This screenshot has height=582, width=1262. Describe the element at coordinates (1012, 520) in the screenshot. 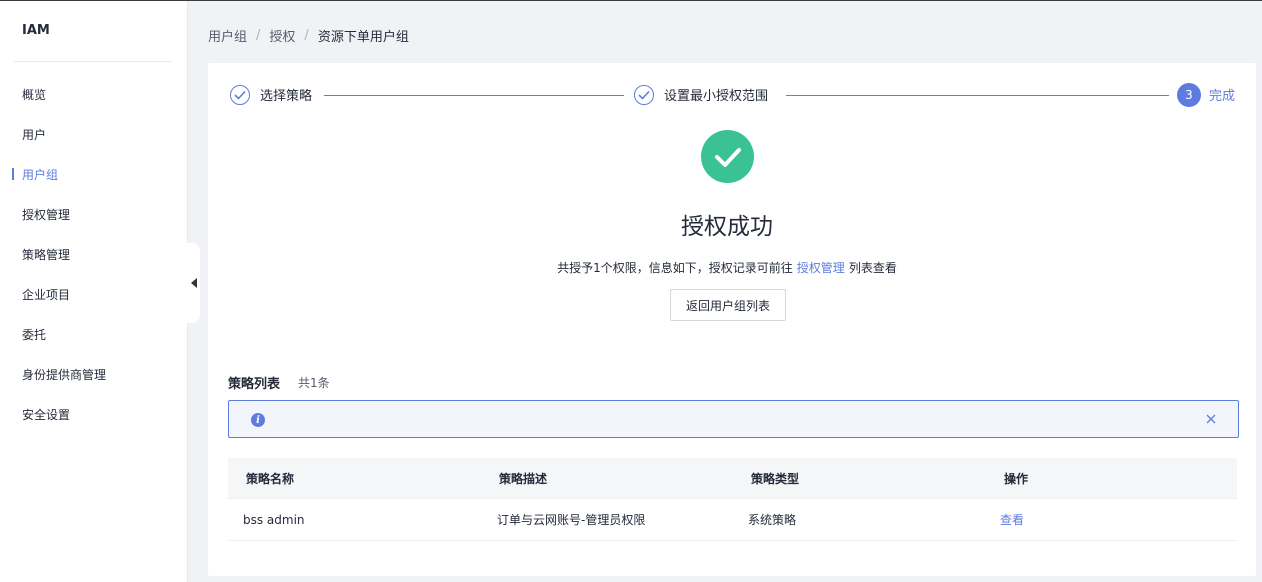

I see `view-policy-link: 查看` at that location.